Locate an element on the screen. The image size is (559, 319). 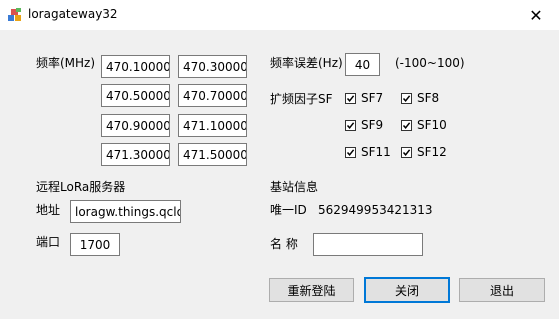
frequency-input-5: 470.900000 is located at coordinates (135, 125).